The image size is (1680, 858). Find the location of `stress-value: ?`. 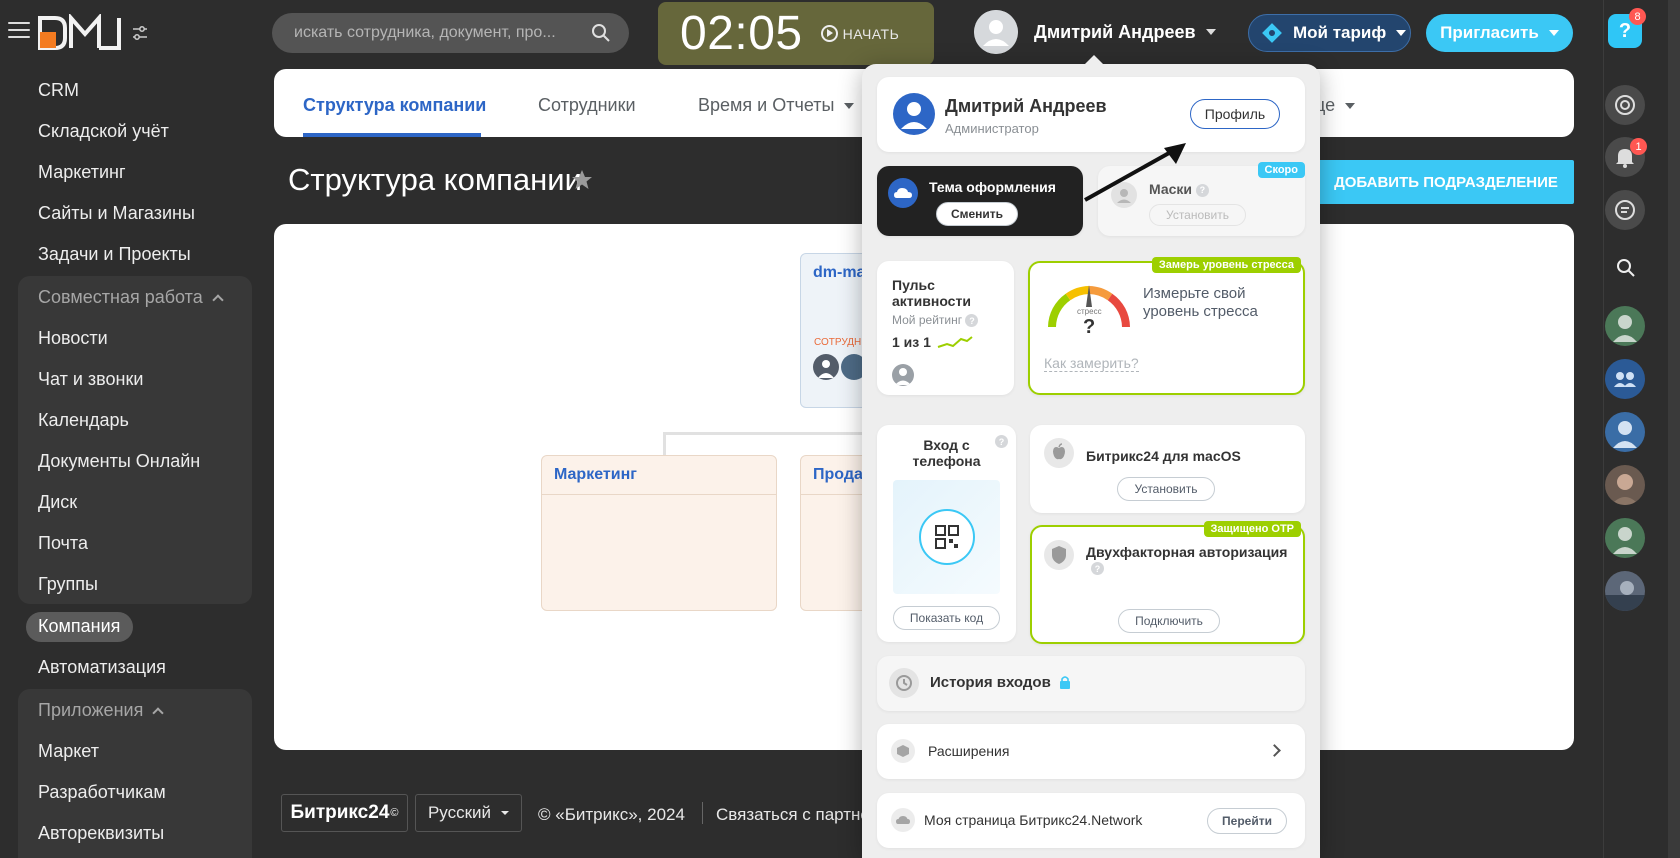

stress-value: ? is located at coordinates (1089, 327).